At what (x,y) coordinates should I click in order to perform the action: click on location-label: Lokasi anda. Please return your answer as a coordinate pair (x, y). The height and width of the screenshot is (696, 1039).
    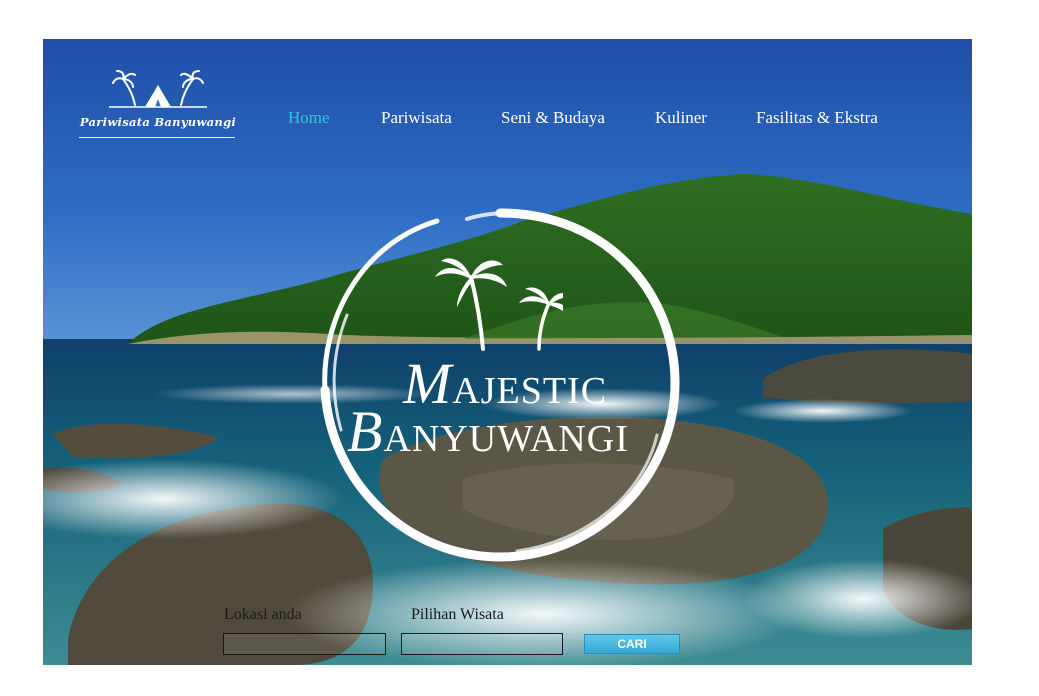
    Looking at the image, I should click on (263, 614).